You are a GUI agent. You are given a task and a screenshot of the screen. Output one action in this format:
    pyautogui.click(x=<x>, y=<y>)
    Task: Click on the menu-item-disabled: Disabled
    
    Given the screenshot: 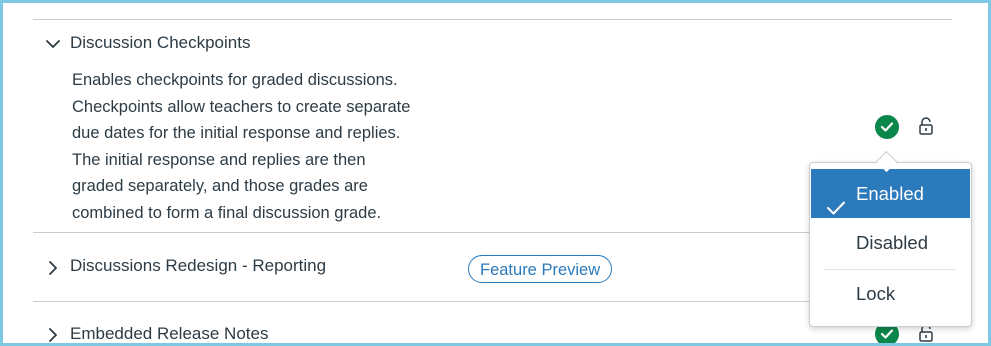 What is the action you would take?
    pyautogui.click(x=890, y=242)
    